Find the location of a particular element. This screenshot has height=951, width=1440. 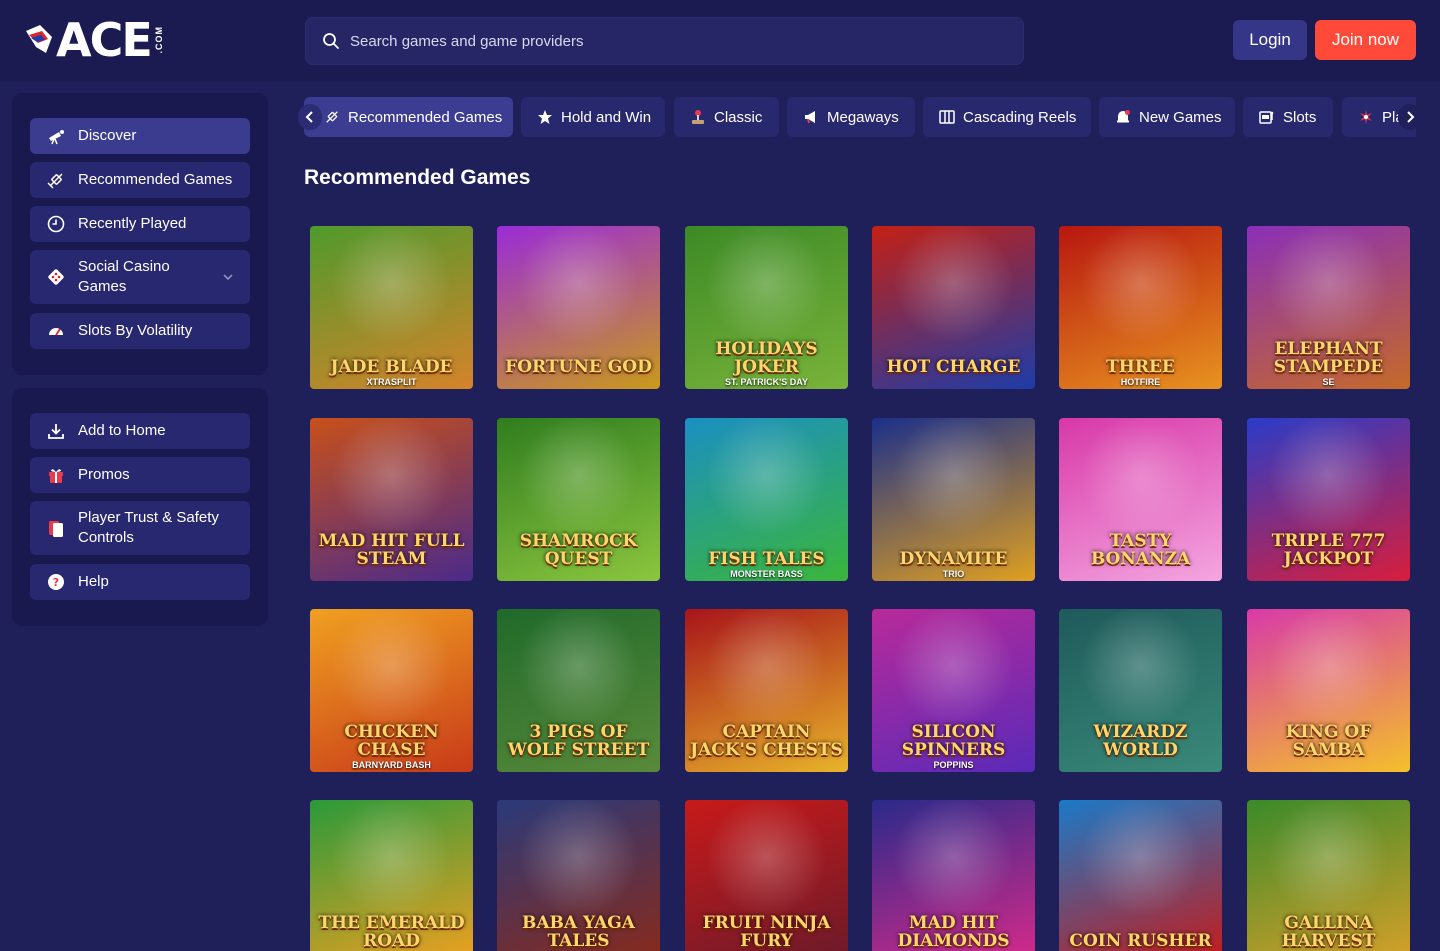

game-tile: Fortune God is located at coordinates (578, 307).